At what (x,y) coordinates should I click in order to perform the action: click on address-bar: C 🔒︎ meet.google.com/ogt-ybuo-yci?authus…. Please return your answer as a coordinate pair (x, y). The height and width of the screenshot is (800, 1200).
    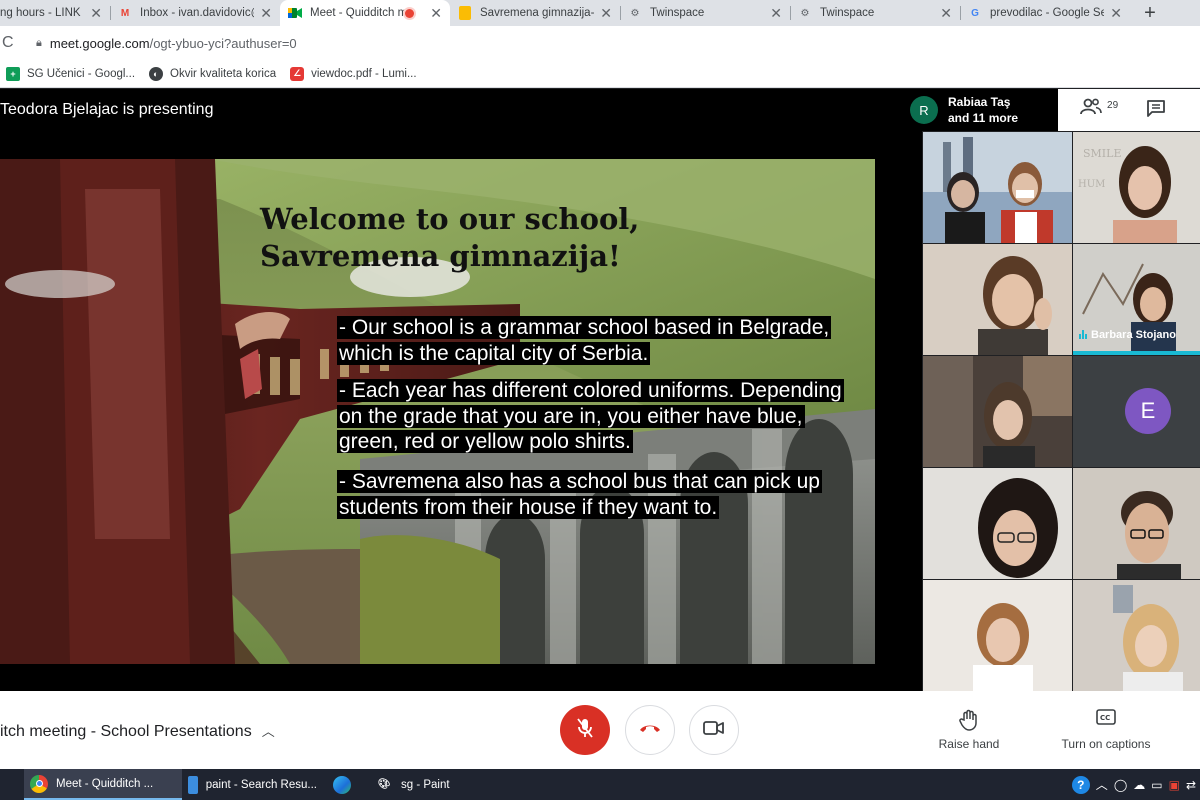
    Looking at the image, I should click on (600, 43).